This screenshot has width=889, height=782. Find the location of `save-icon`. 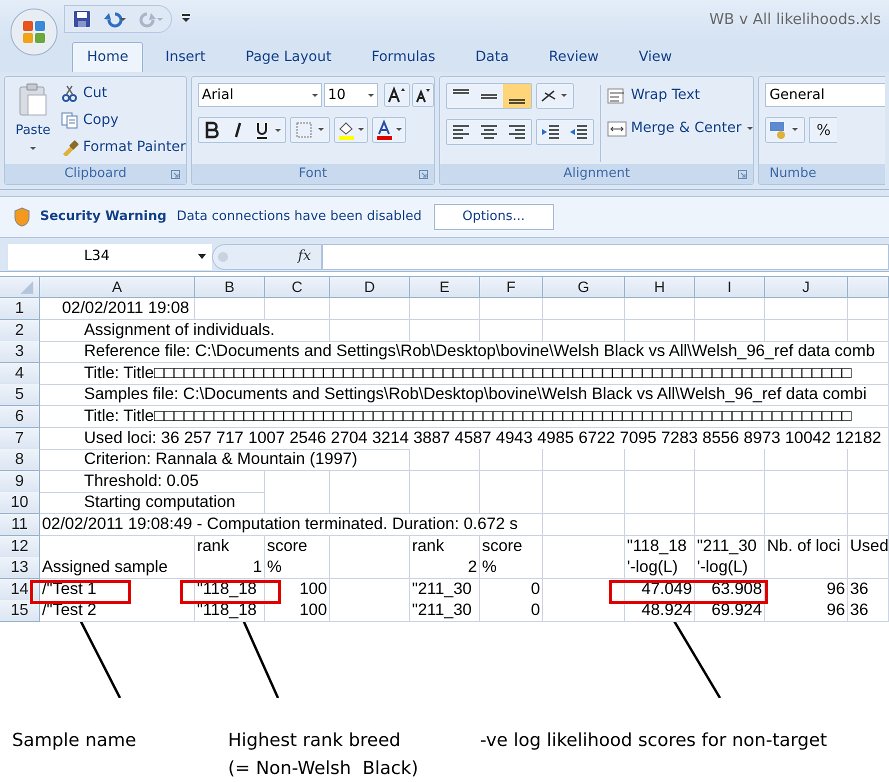

save-icon is located at coordinates (82, 19).